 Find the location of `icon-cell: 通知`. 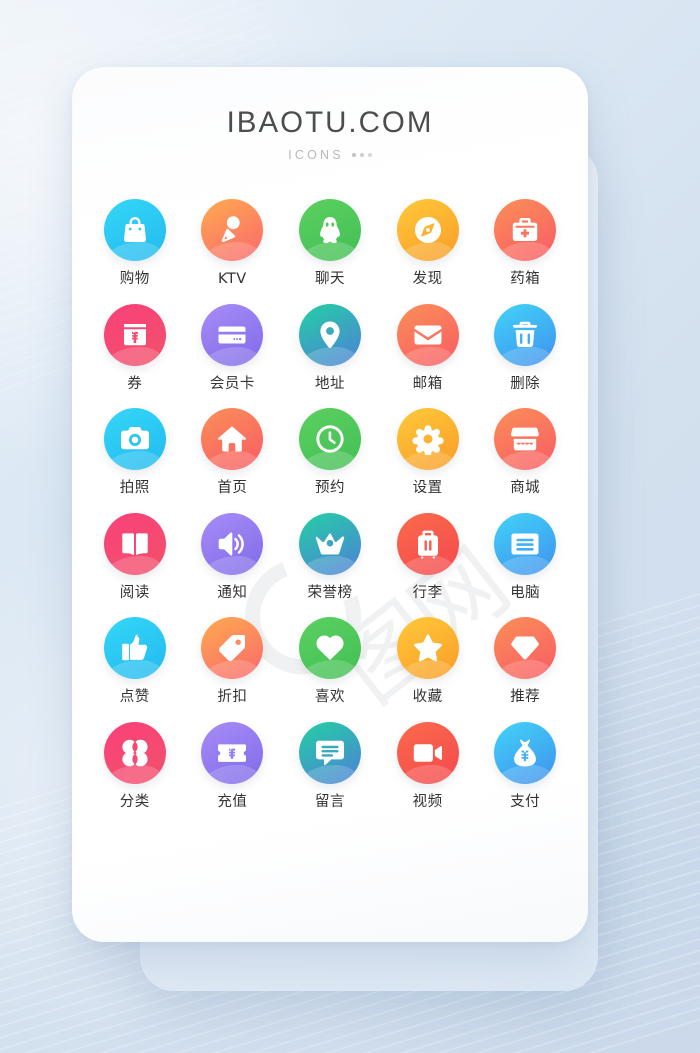

icon-cell: 通知 is located at coordinates (233, 556).